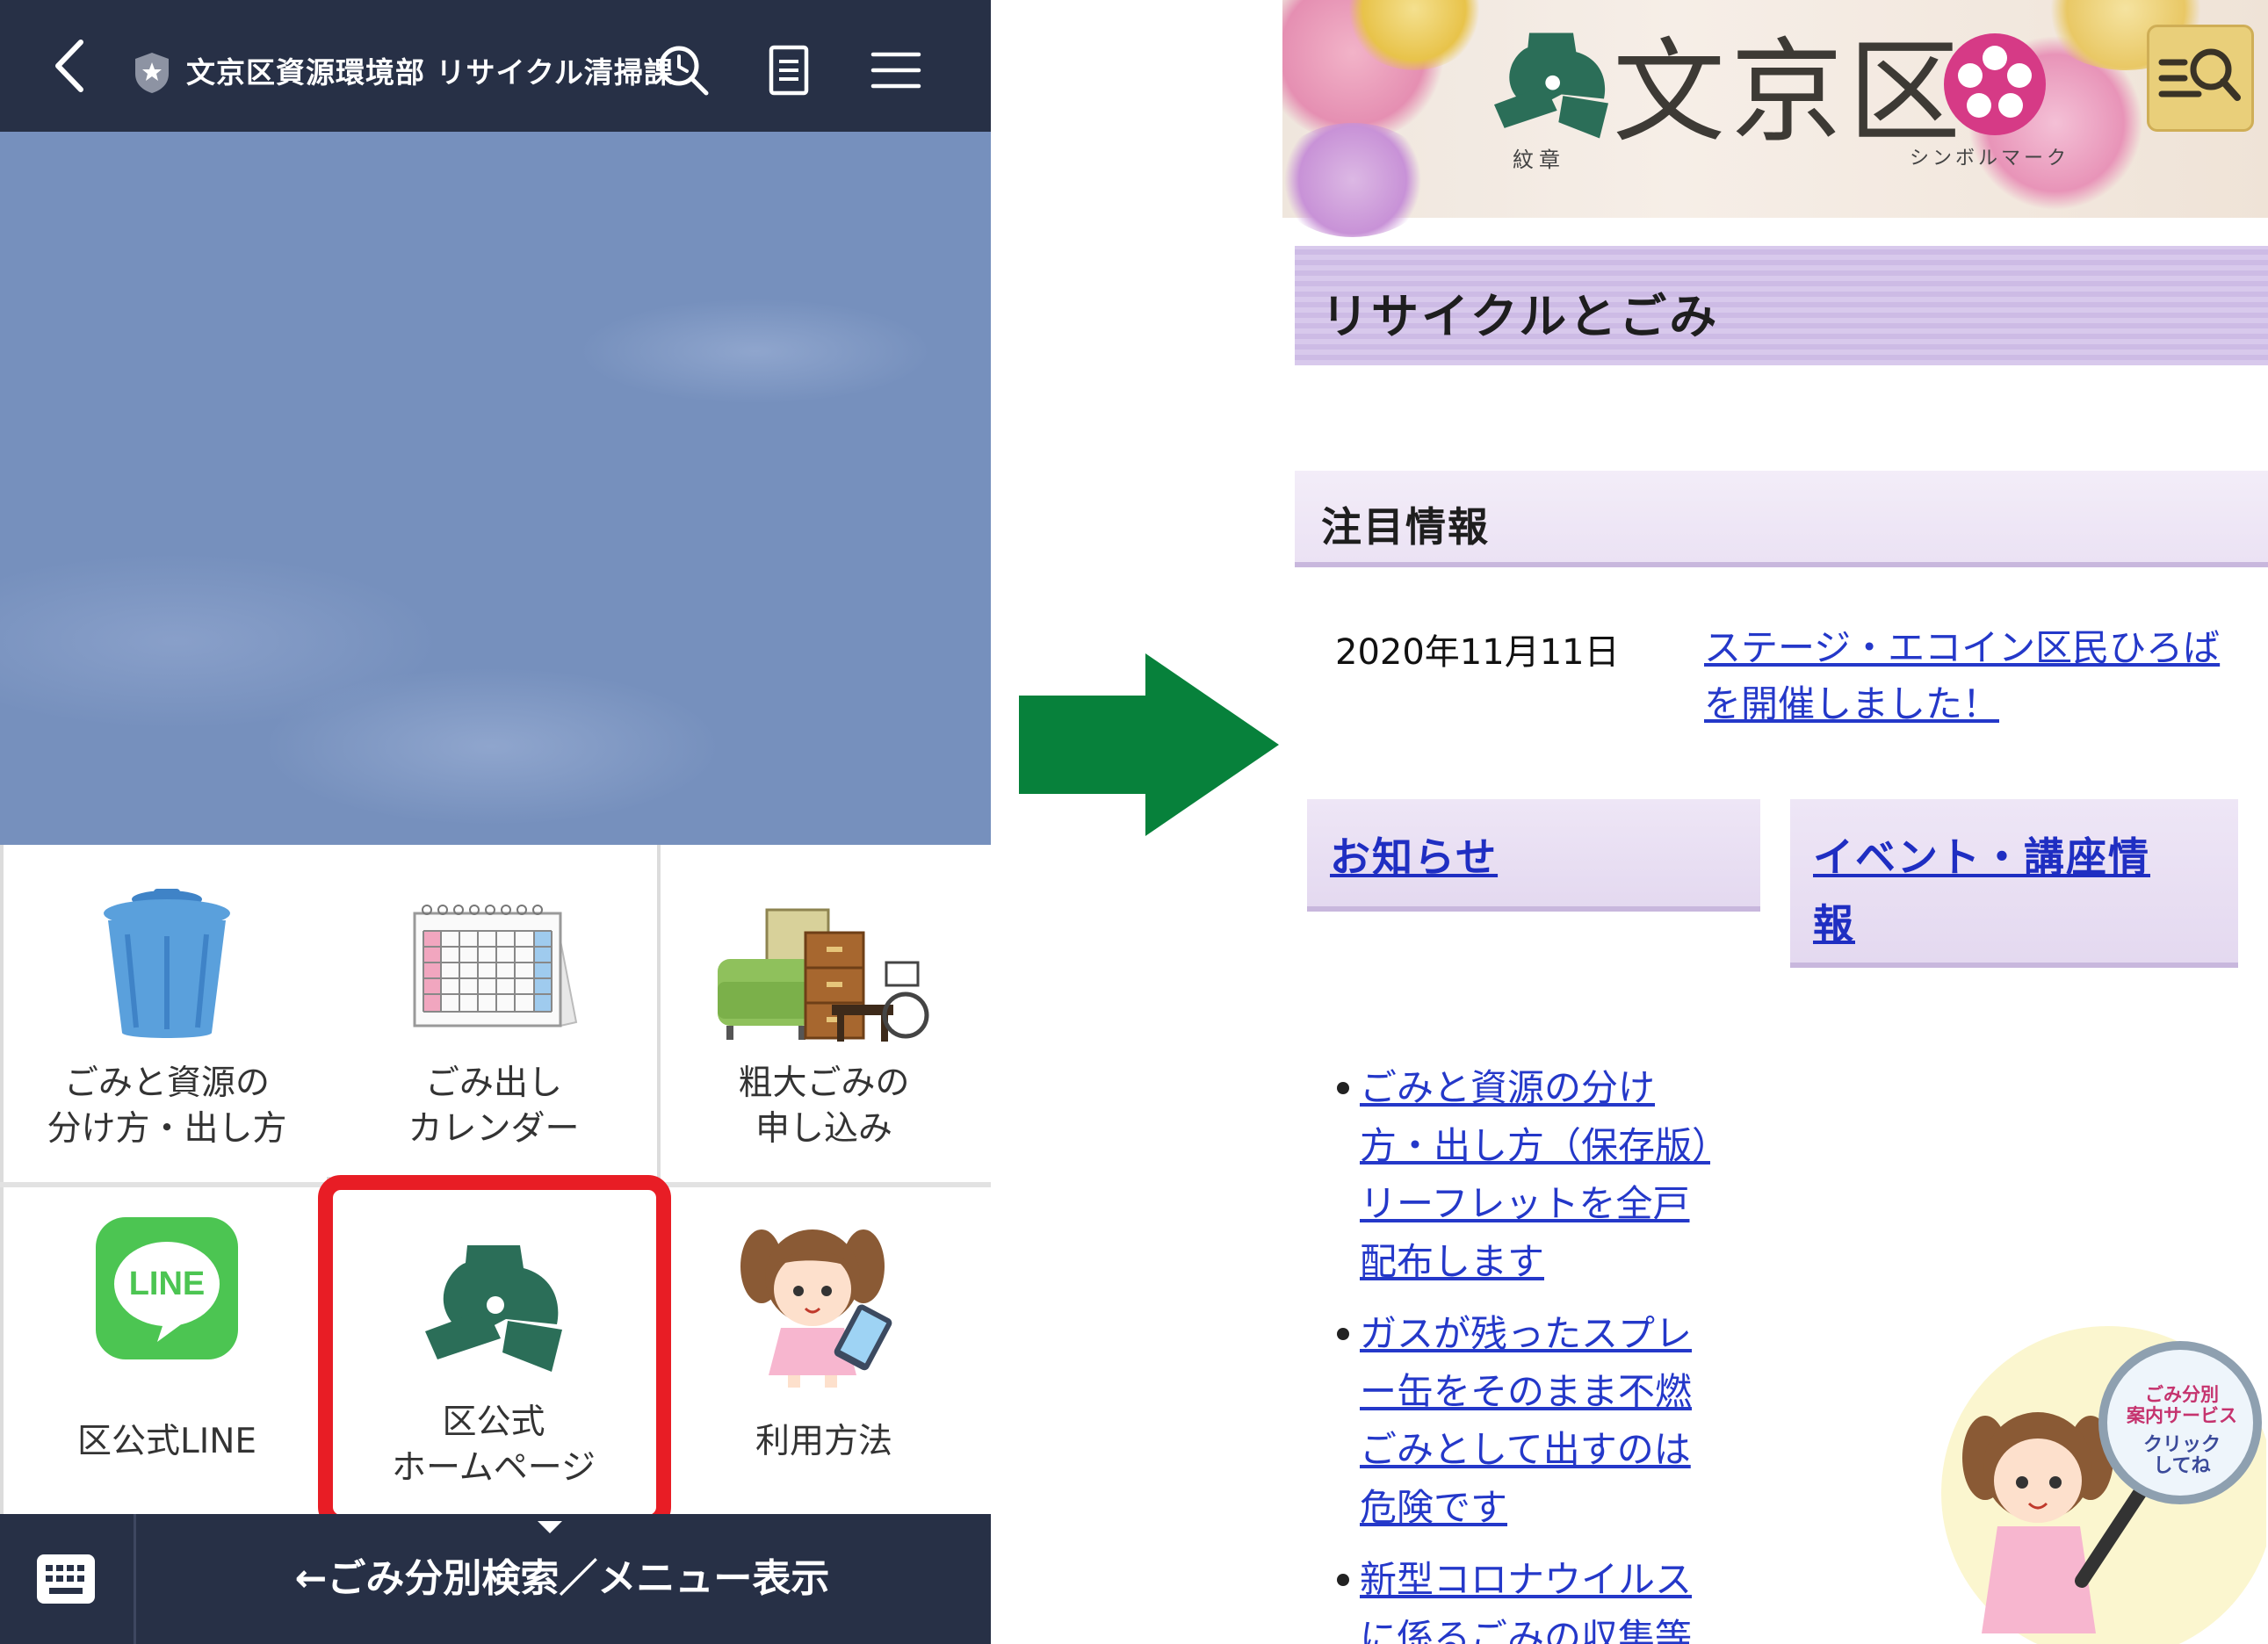  I want to click on list-item: ガスが残ったスプレー缶をそのまま不燃ごみとして出すのは危険です, so click(1524, 1421).